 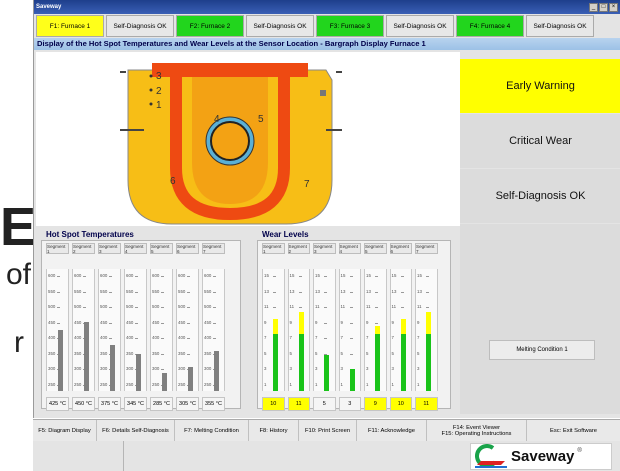 What do you see at coordinates (542, 350) in the screenshot?
I see `melting-condition-button: Melting Condition 1` at bounding box center [542, 350].